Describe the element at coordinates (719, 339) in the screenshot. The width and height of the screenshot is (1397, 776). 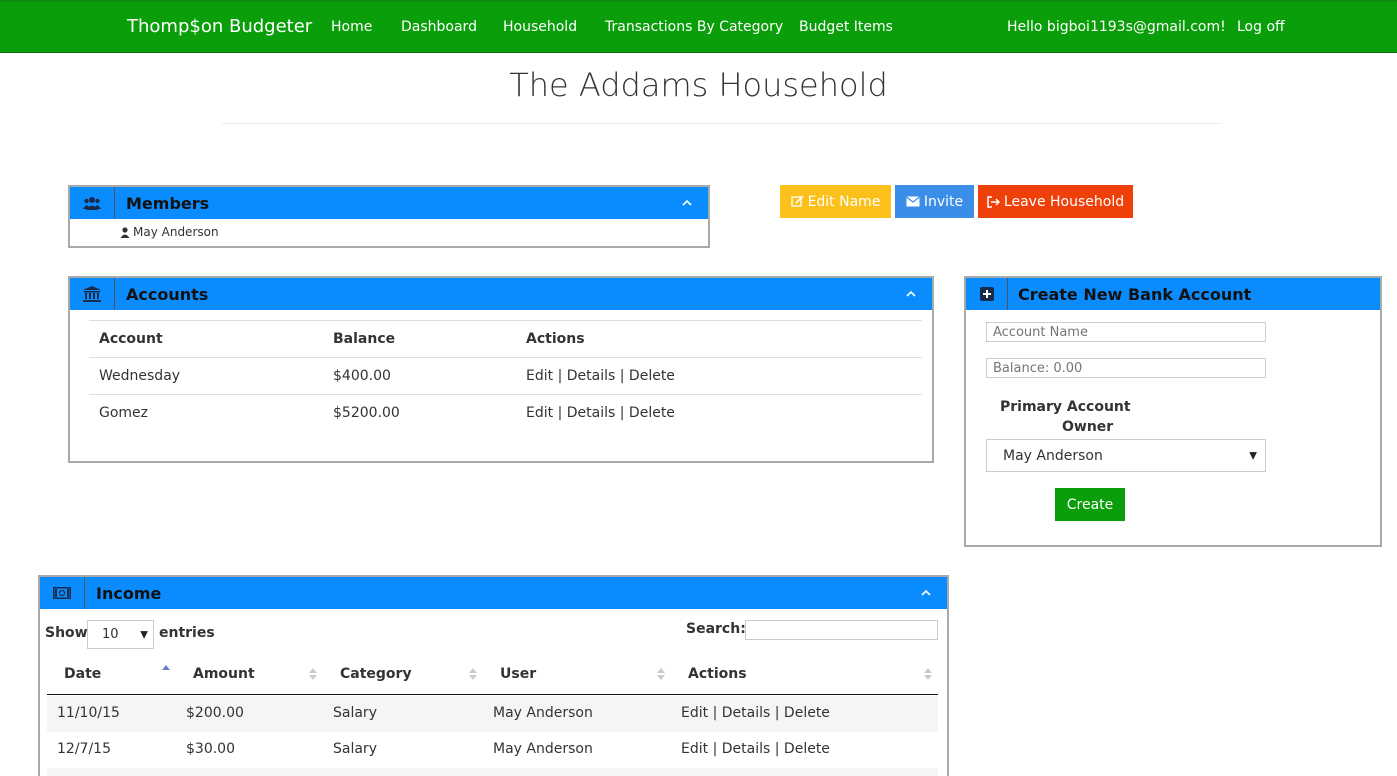
I see `col-actions: Actions` at that location.